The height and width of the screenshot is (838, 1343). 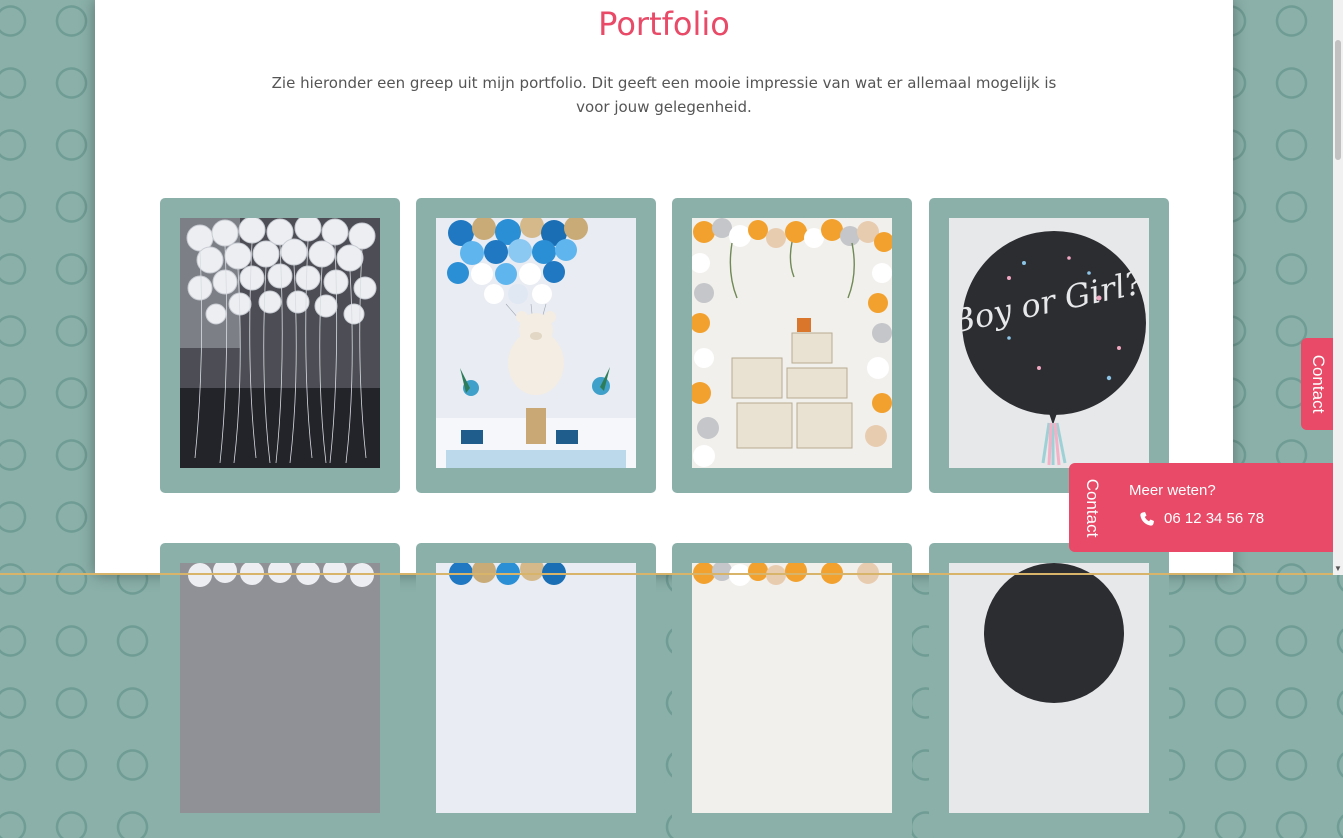 What do you see at coordinates (1214, 518) in the screenshot?
I see `phone-number: 06 12 34 56 78` at bounding box center [1214, 518].